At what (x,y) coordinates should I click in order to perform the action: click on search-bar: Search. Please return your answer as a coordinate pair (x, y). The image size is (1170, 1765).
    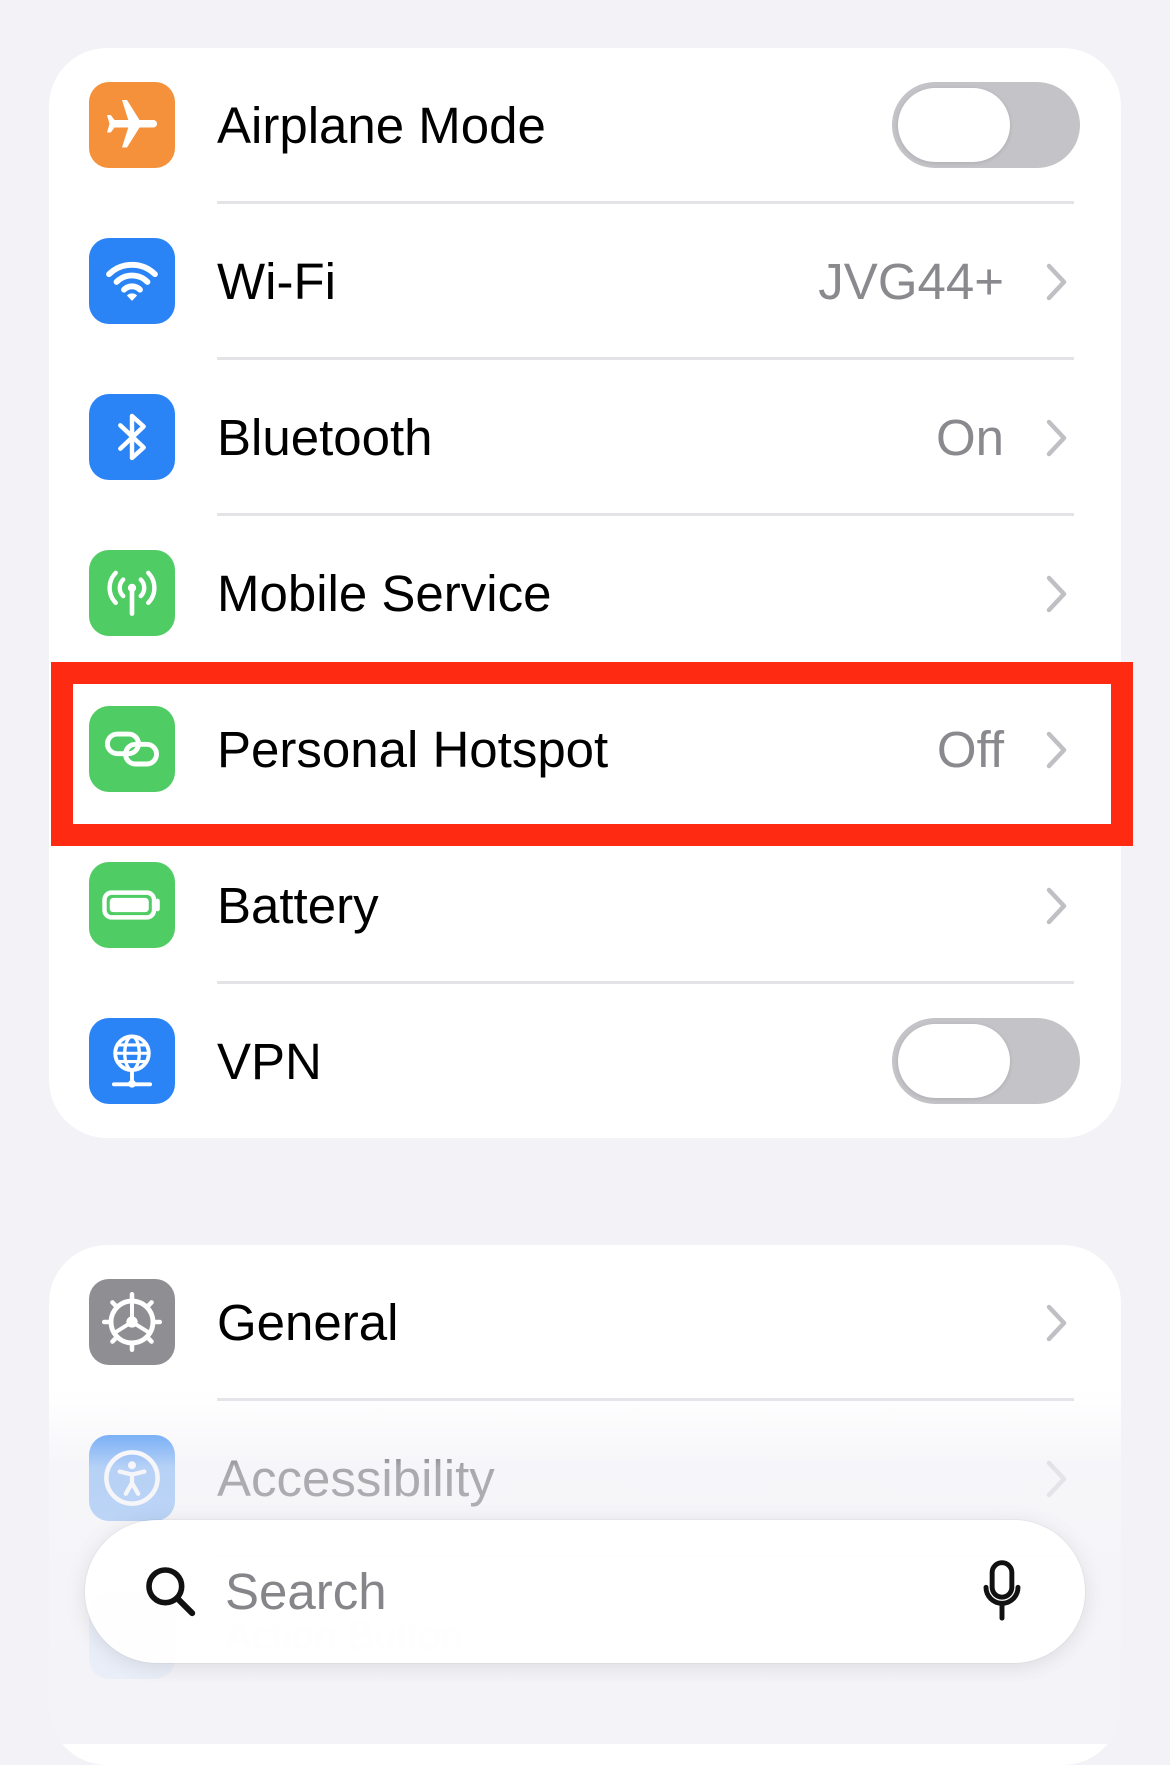
    Looking at the image, I should click on (585, 1591).